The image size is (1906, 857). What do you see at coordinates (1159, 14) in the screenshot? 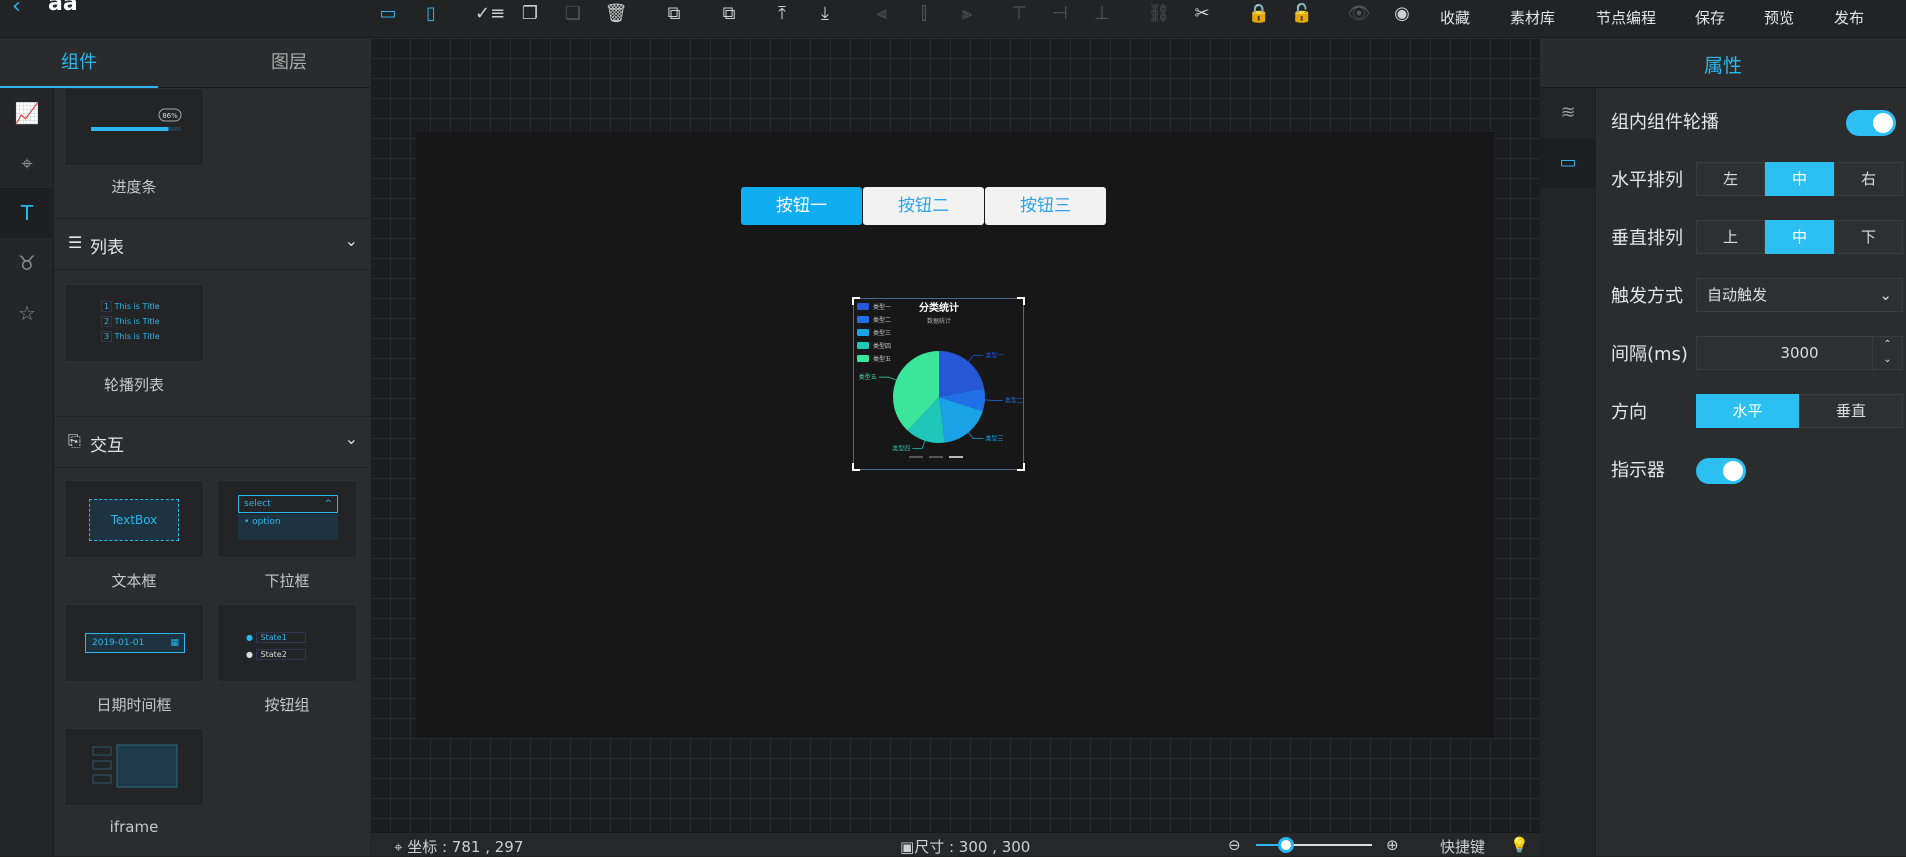
I see `link-icon: ⛓` at bounding box center [1159, 14].